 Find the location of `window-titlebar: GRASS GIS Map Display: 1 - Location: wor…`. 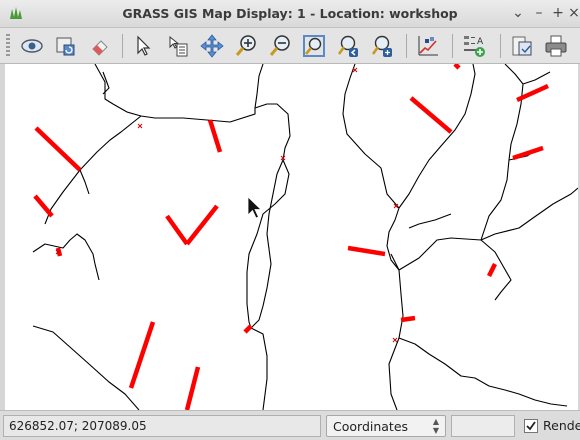

window-titlebar: GRASS GIS Map Display: 1 - Location: wor… is located at coordinates (290, 14).